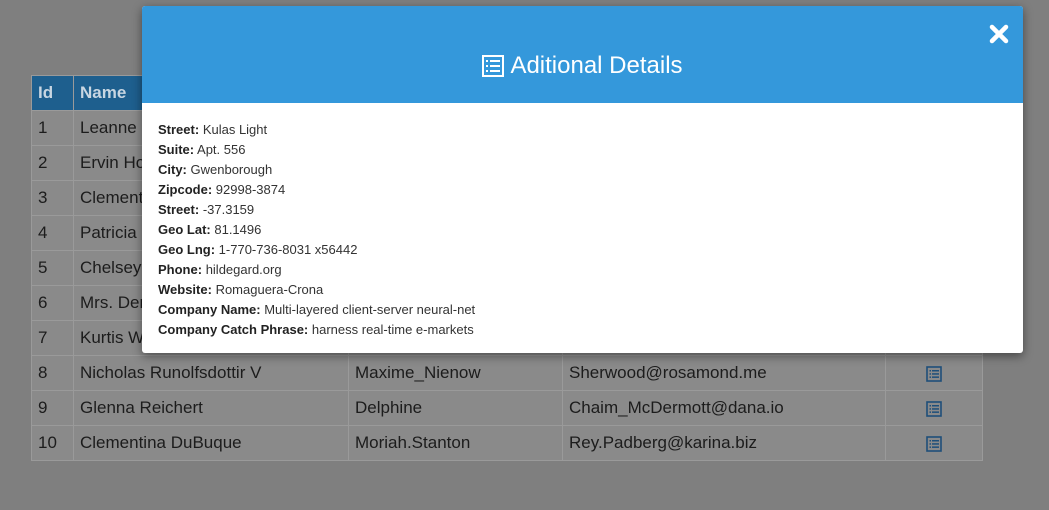  Describe the element at coordinates (176, 149) in the screenshot. I see `detail-label: Suite:` at that location.